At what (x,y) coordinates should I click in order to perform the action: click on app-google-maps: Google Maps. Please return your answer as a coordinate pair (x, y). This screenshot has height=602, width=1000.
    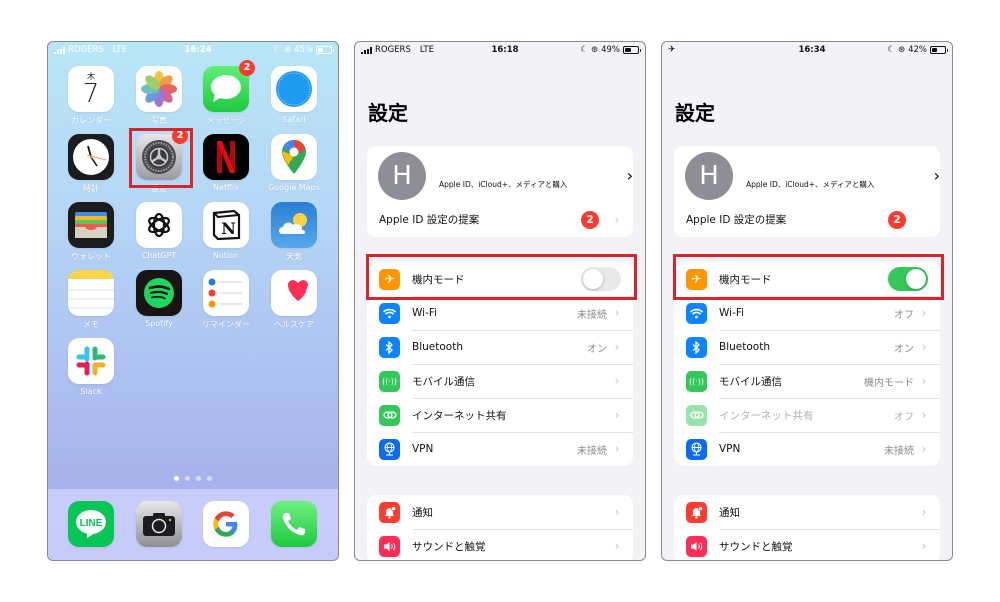
    Looking at the image, I should click on (294, 163).